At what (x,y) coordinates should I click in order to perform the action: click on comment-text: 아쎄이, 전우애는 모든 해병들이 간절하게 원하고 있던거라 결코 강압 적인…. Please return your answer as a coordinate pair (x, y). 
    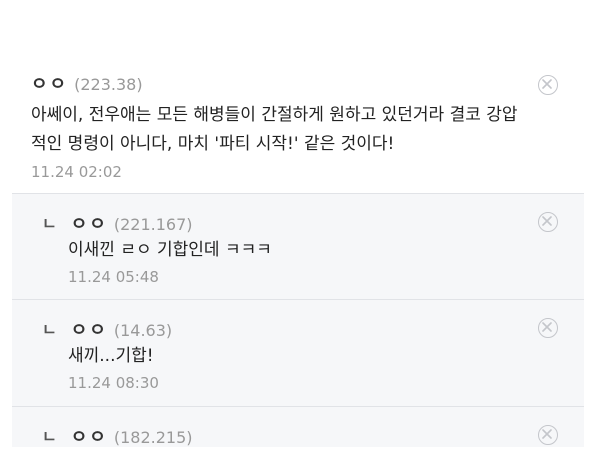
    Looking at the image, I should click on (274, 130).